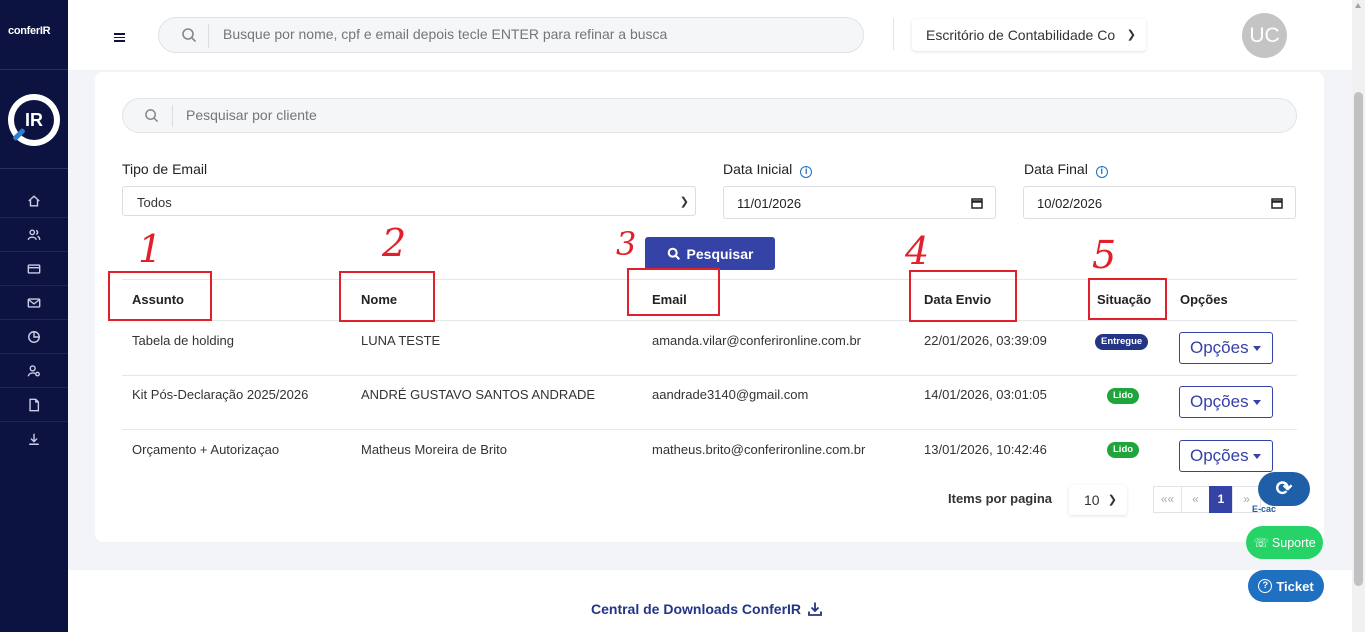 Image resolution: width=1365 pixels, height=632 pixels. What do you see at coordinates (730, 394) in the screenshot?
I see `cell-email: aandrade3140@gmail.com` at bounding box center [730, 394].